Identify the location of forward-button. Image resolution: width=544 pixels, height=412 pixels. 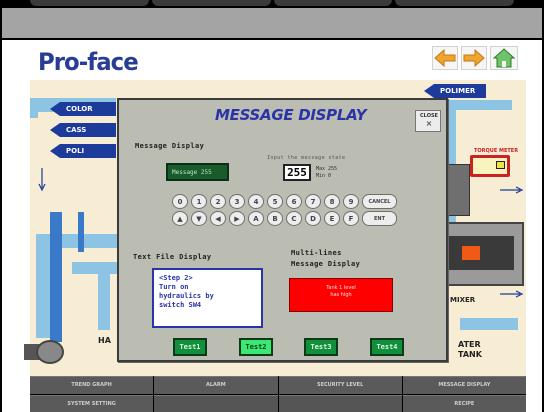
(474, 58).